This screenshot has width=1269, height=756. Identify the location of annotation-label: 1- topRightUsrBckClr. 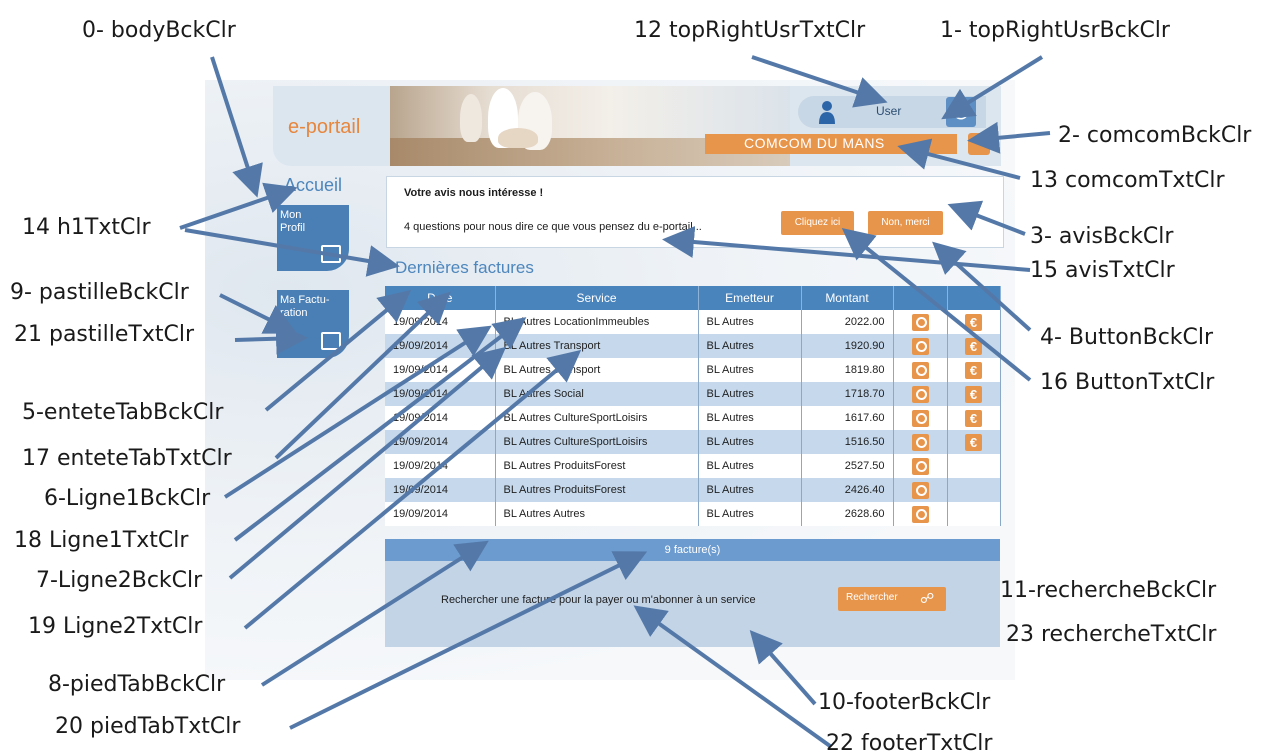
(1055, 30).